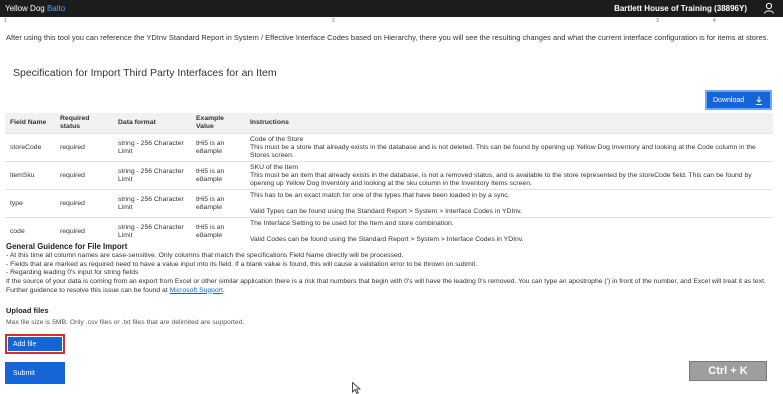 The height and width of the screenshot is (394, 783). I want to click on add-file-label: Add file, so click(25, 344).